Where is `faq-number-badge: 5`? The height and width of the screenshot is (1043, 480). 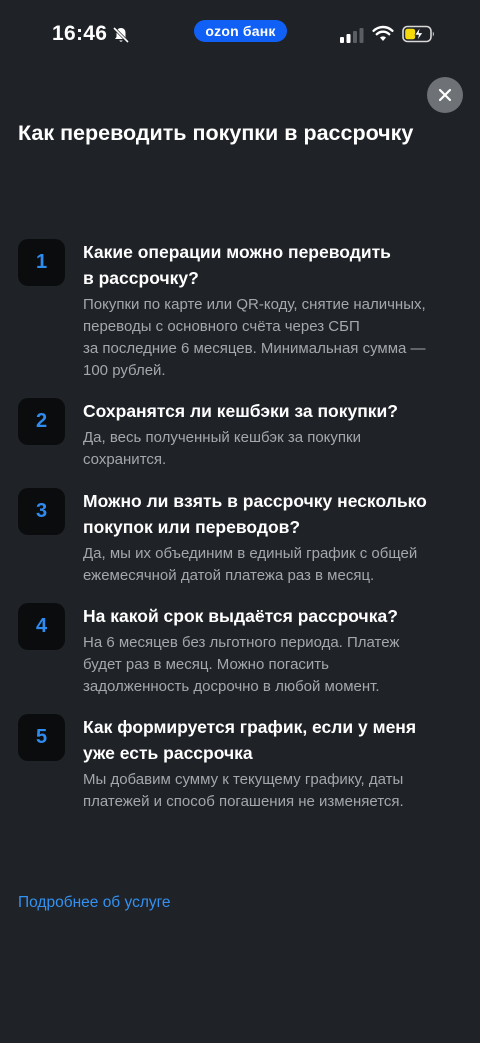
faq-number-badge: 5 is located at coordinates (41, 737).